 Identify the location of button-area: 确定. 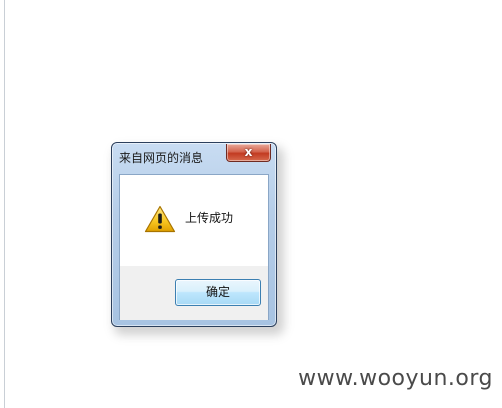
(194, 293).